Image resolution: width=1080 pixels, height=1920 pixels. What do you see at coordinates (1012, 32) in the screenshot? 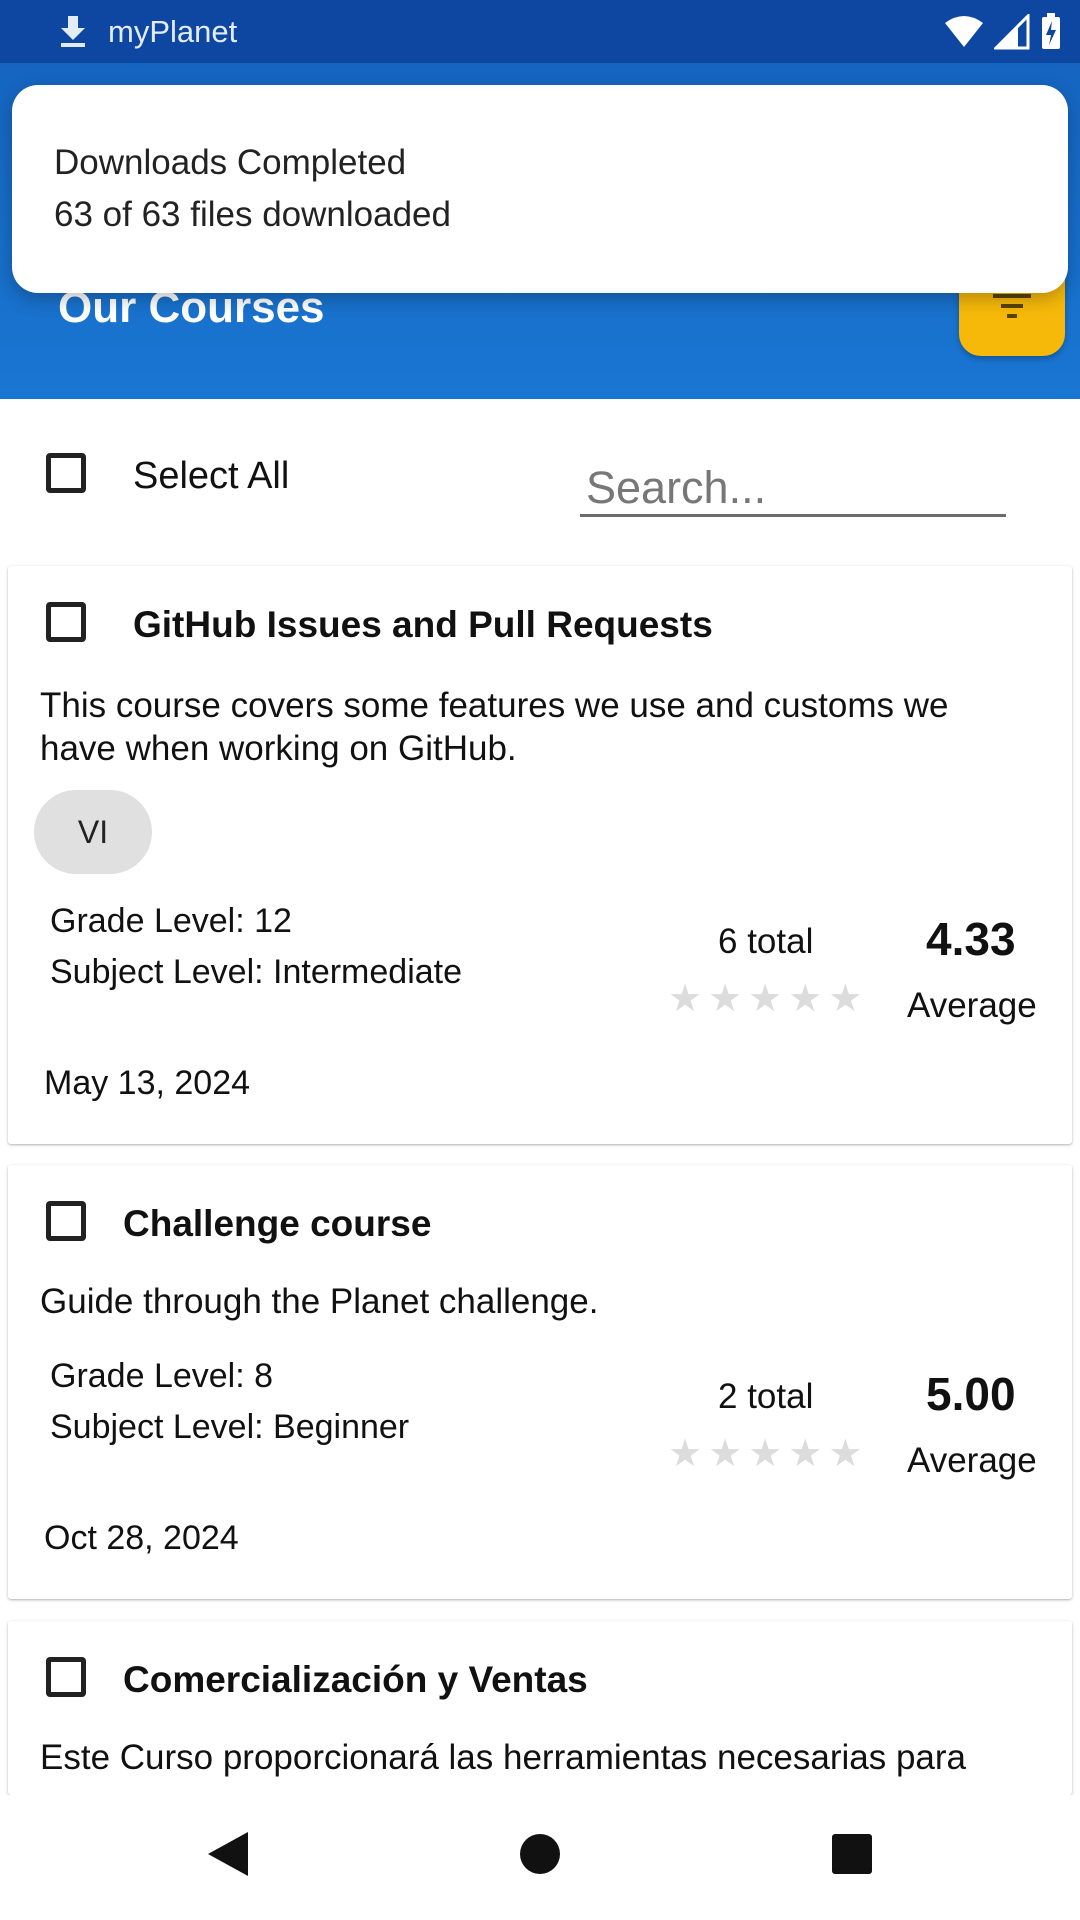
I see `signal-icon` at bounding box center [1012, 32].